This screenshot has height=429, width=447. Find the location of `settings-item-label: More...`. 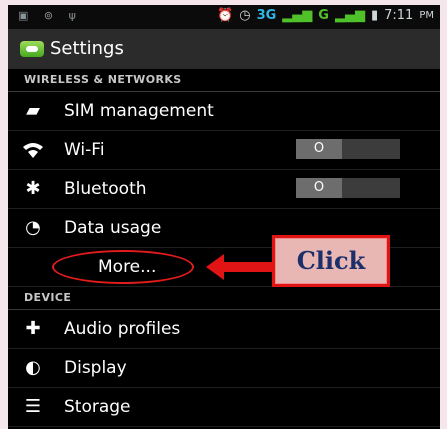

settings-item-label: More... is located at coordinates (127, 267).